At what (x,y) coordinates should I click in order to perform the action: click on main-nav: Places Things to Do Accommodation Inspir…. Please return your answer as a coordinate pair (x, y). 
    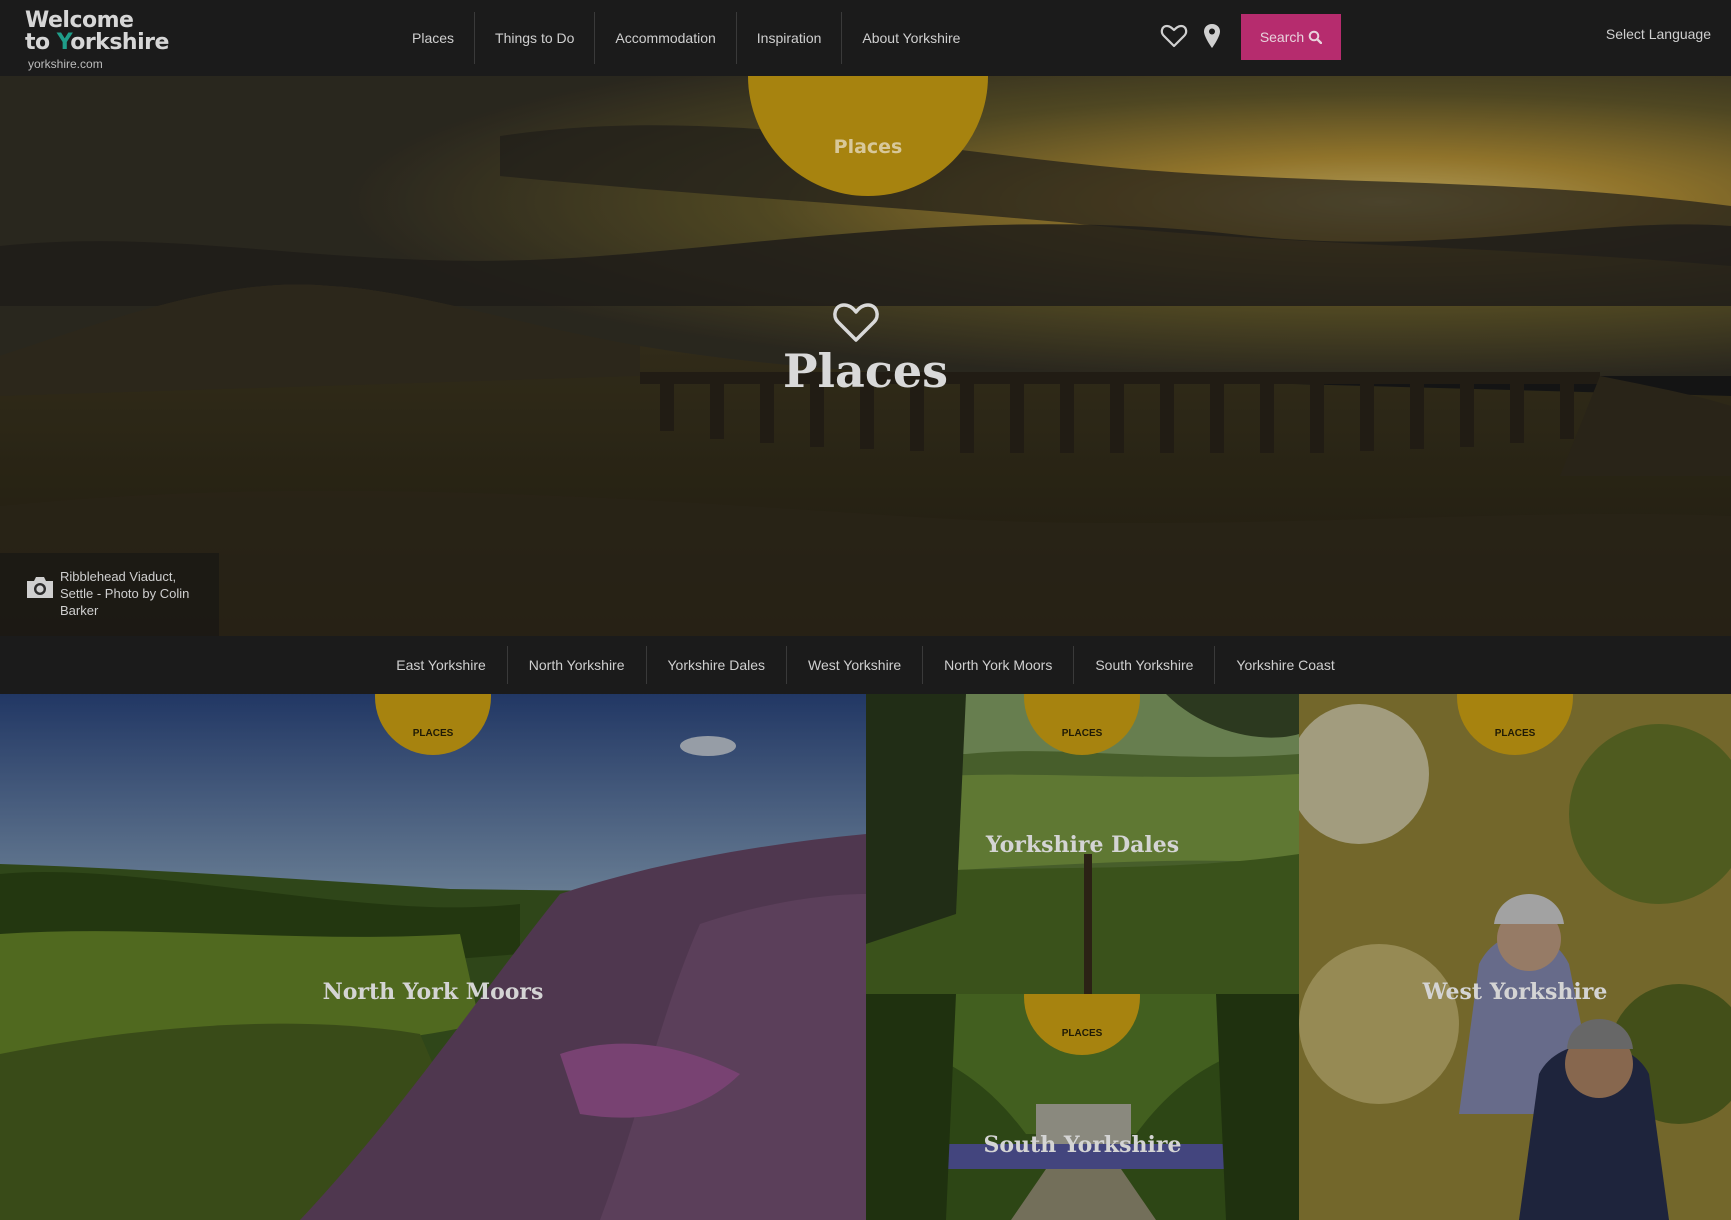
    Looking at the image, I should click on (686, 38).